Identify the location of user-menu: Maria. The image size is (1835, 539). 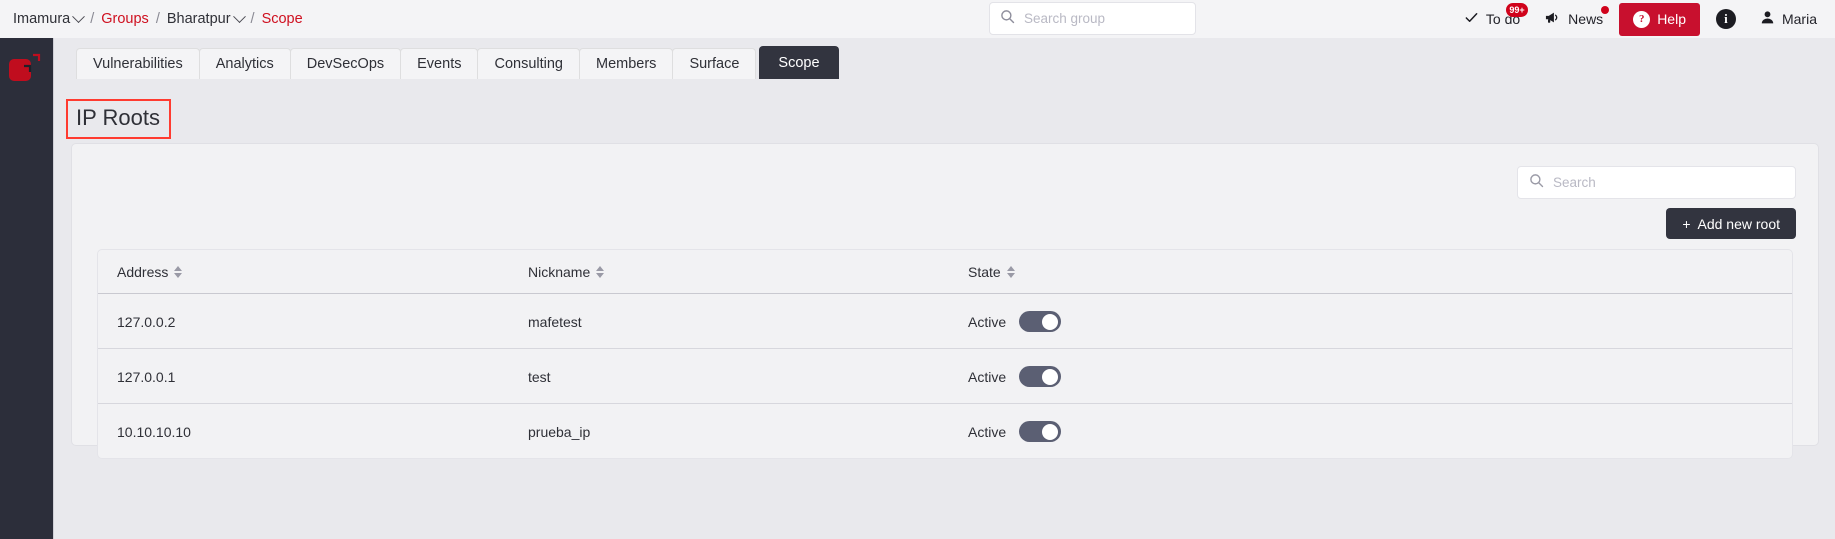
(1791, 19).